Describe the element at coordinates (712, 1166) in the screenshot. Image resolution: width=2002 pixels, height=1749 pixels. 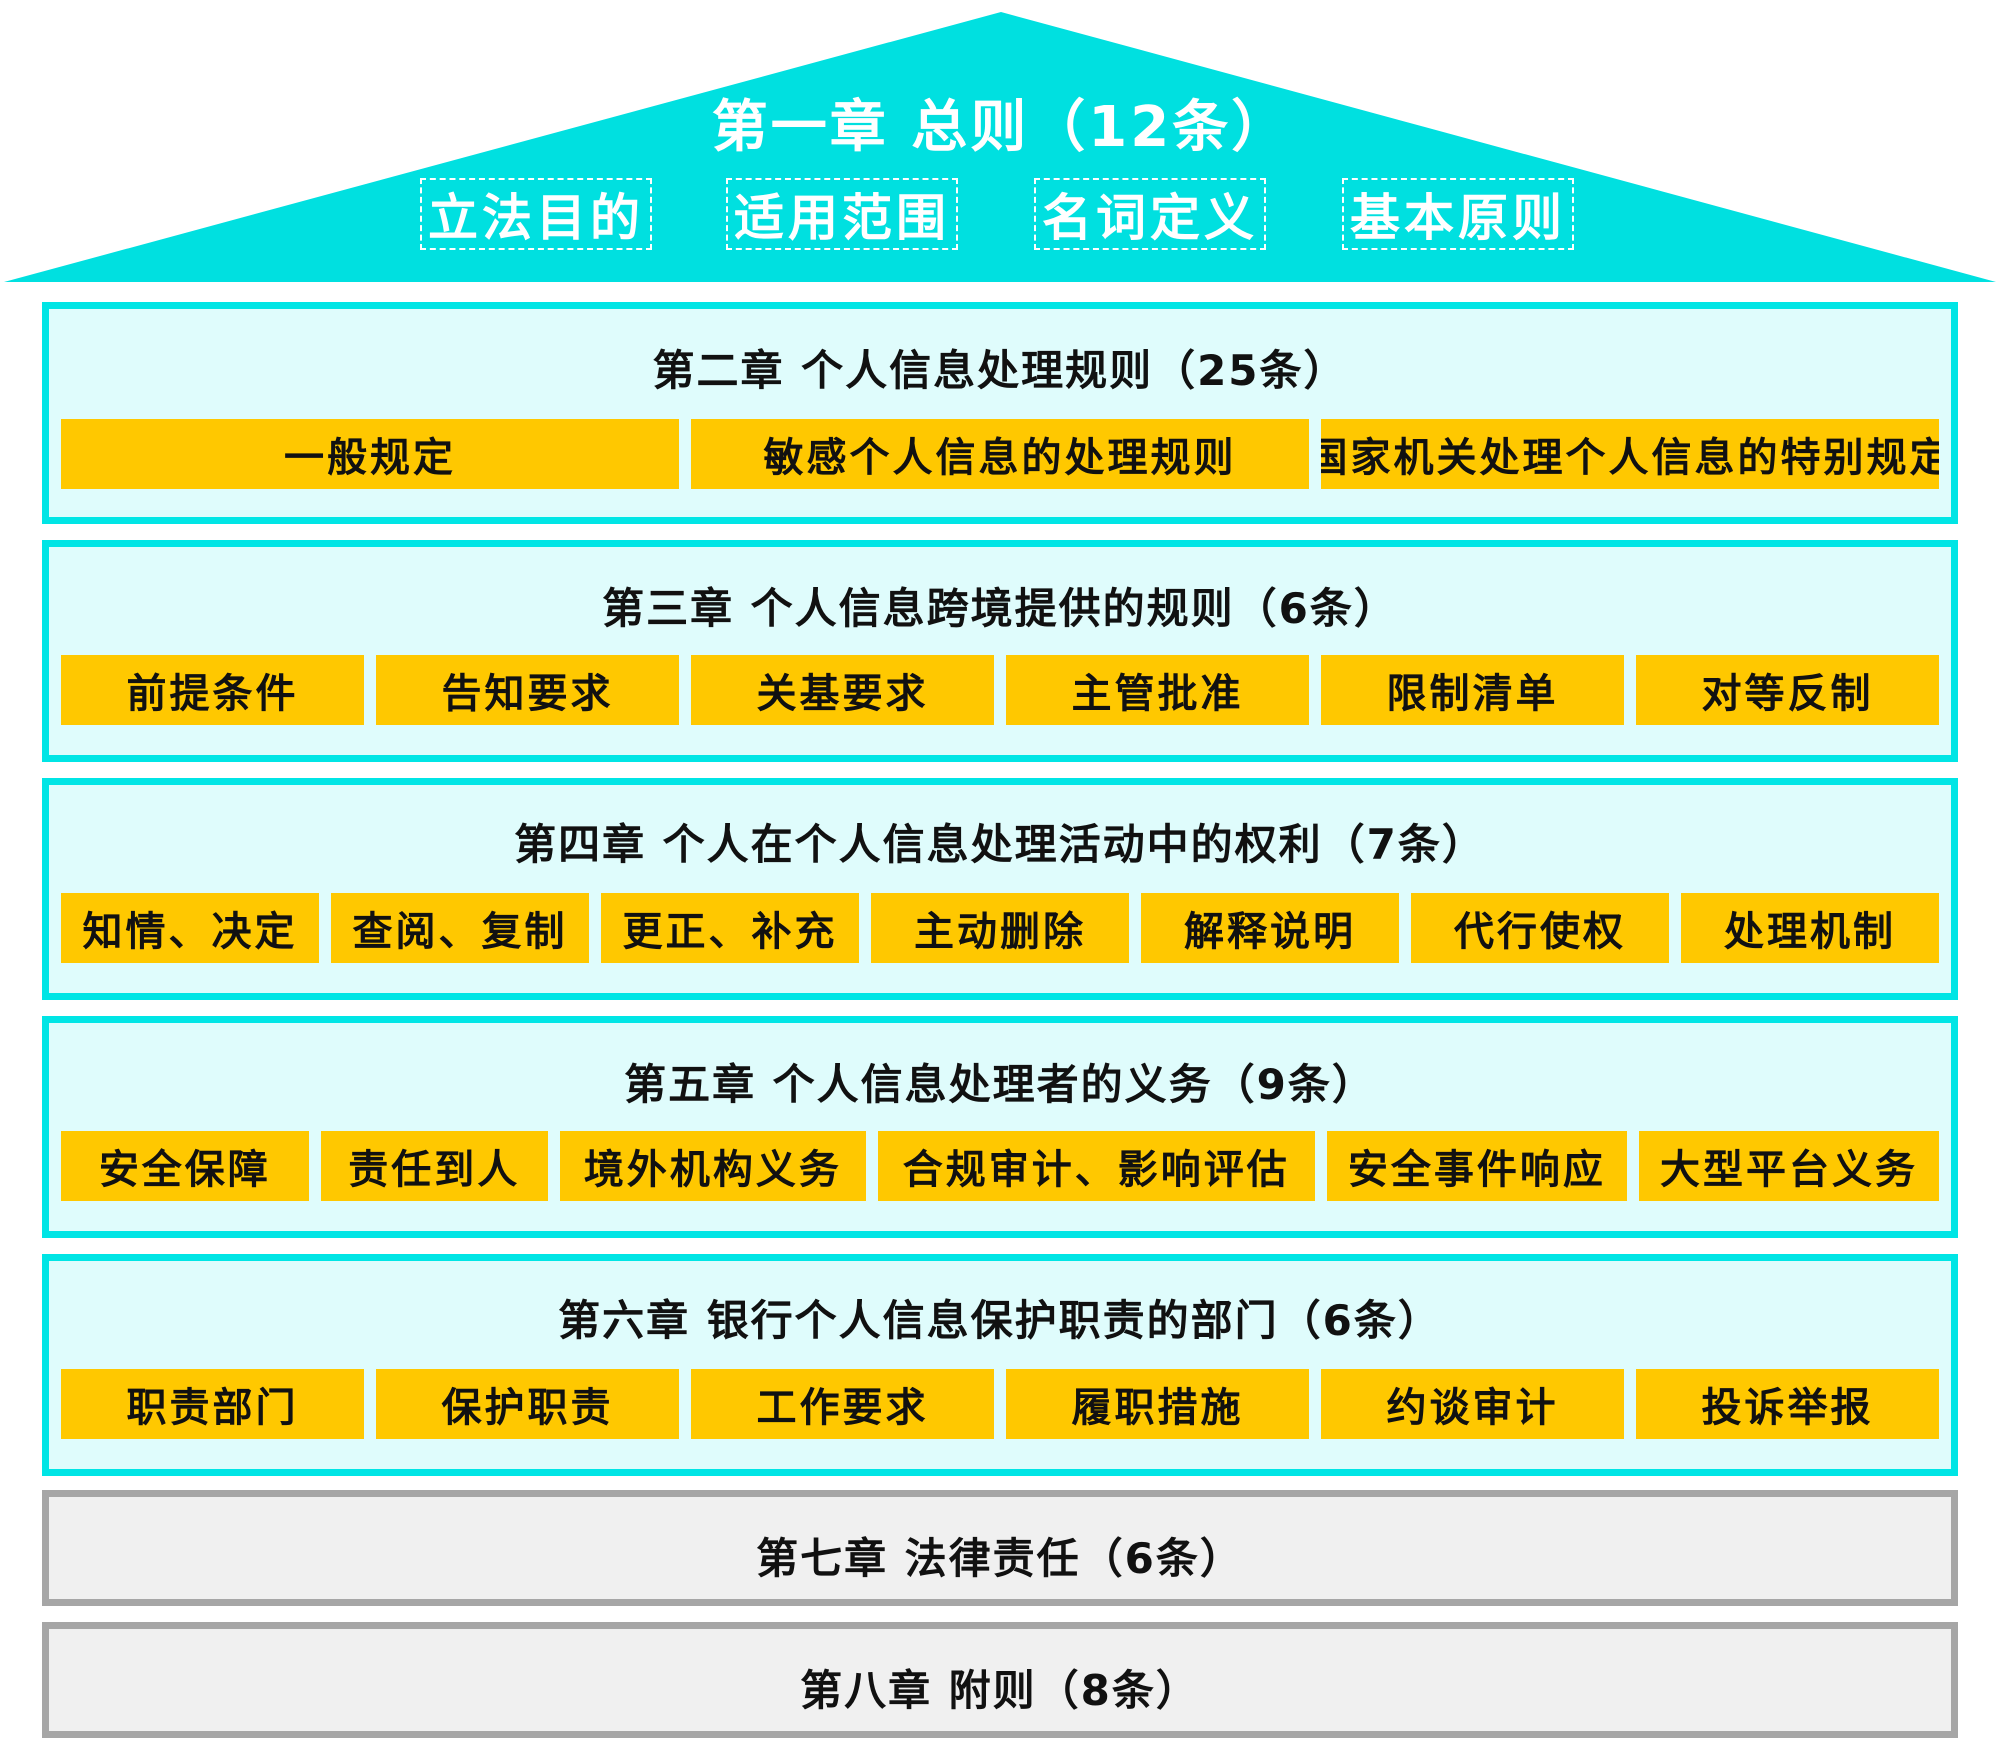
I see `chapter-5-item: 境外机构义务` at that location.